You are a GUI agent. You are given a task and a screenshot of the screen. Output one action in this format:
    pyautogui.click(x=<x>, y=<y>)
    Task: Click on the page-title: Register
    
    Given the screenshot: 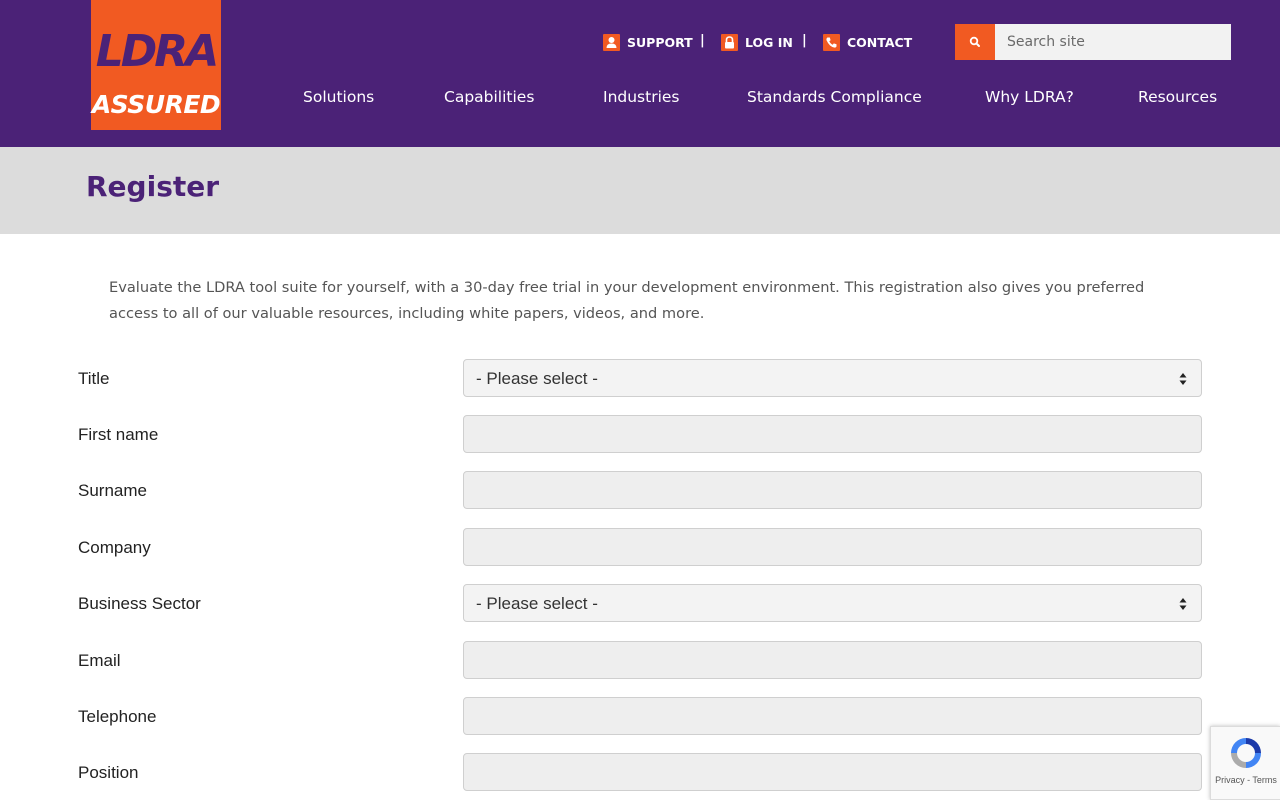 What is the action you would take?
    pyautogui.click(x=153, y=186)
    